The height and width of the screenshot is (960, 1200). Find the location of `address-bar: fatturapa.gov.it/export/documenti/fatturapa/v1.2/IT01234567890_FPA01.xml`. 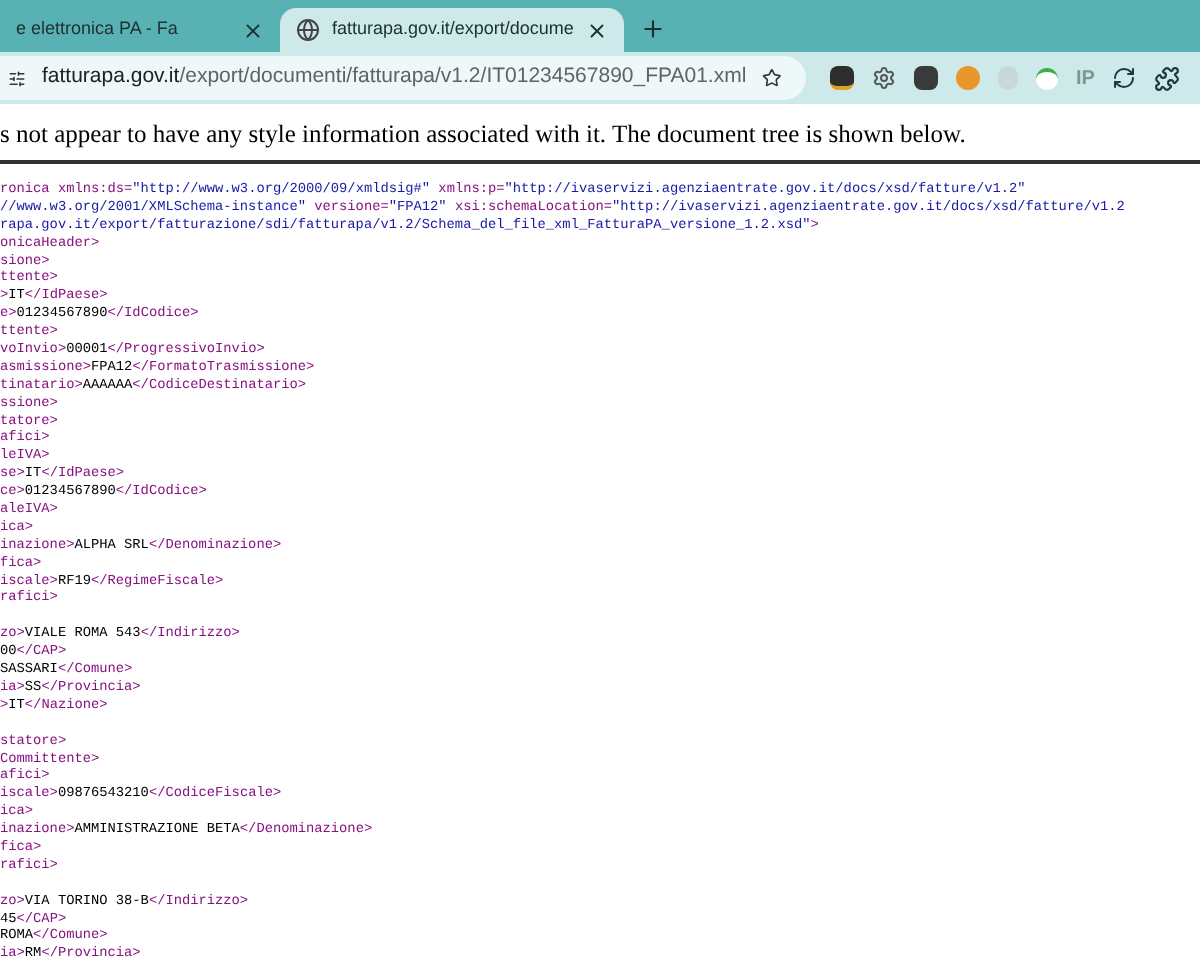

address-bar: fatturapa.gov.it/export/documenti/fatturapa/v1.2/IT01234567890_FPA01.xml is located at coordinates (403, 78).